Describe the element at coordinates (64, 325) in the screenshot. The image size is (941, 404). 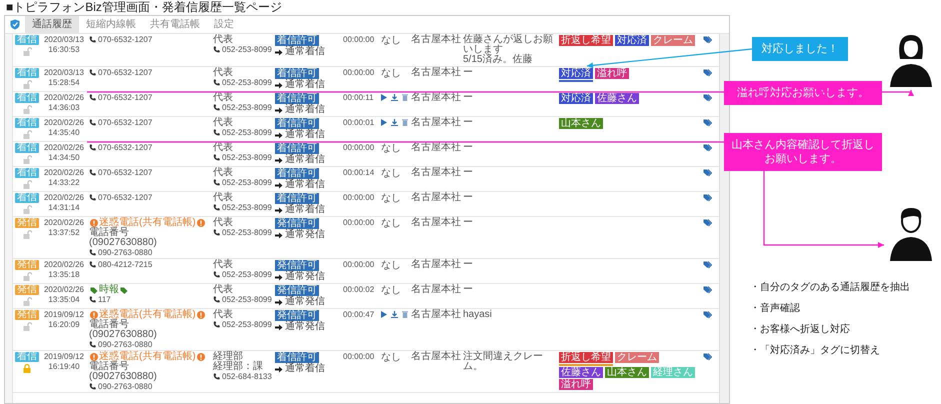
I see `call-time: 16:20:09` at that location.